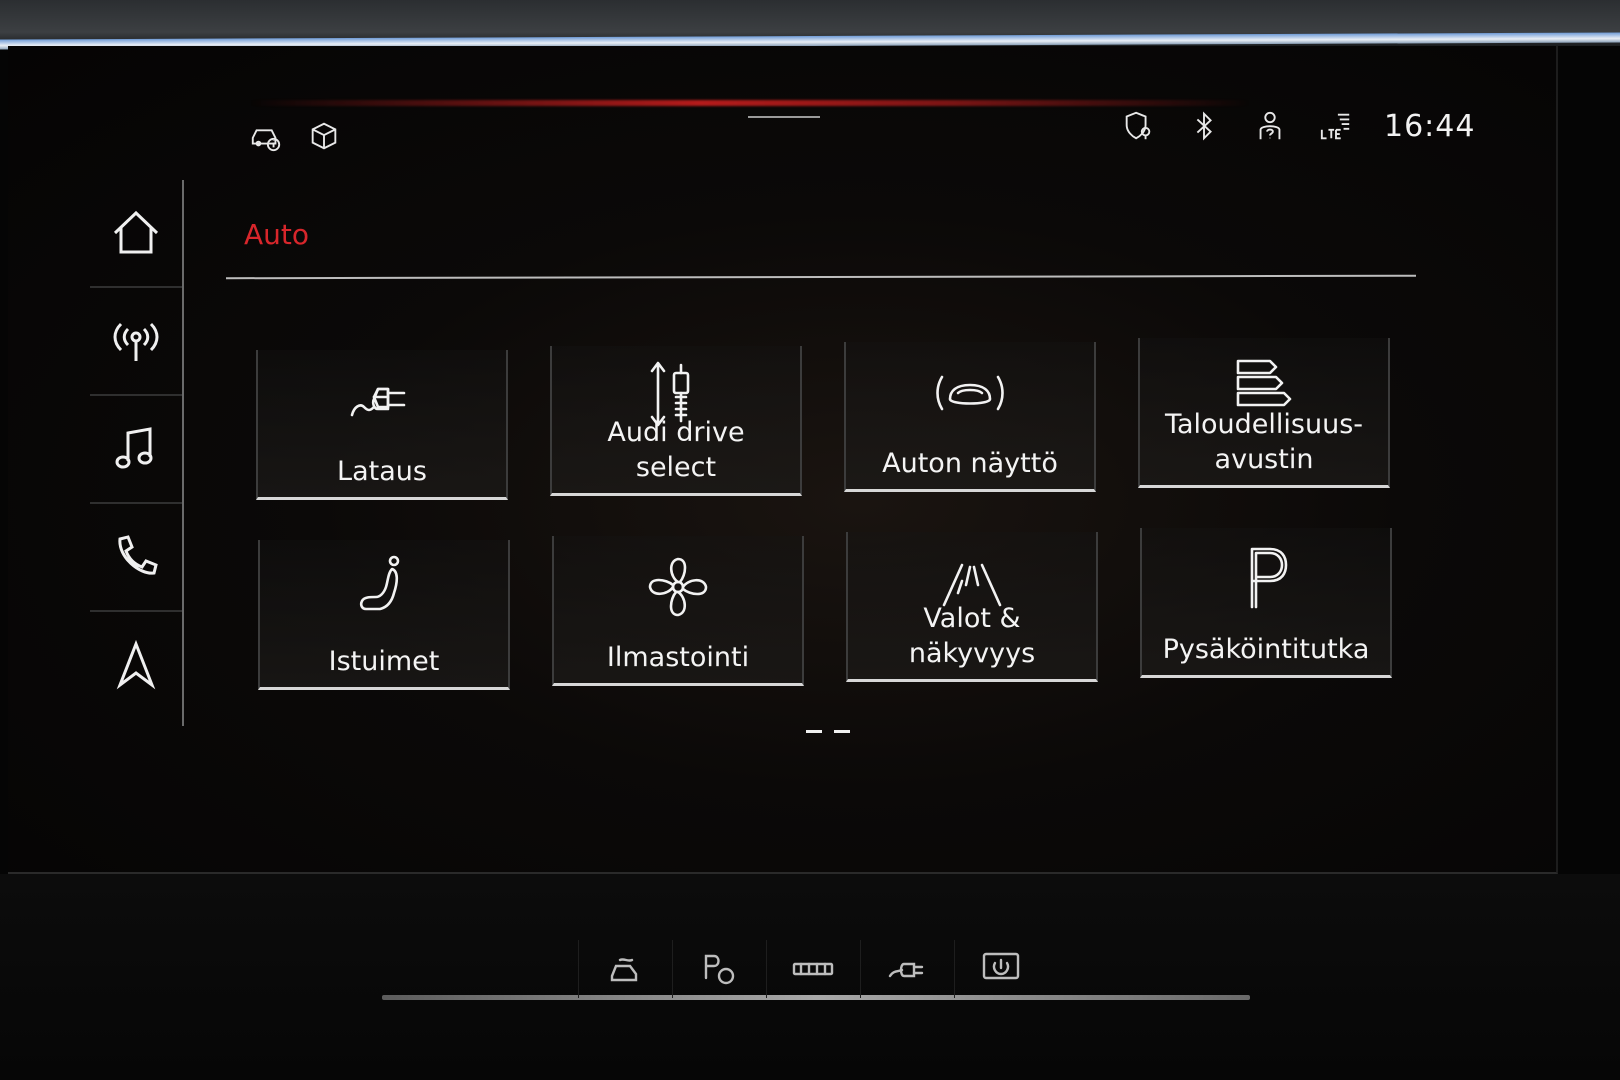 The image size is (1620, 1080). What do you see at coordinates (1297, 126) in the screenshot?
I see `status-bar-right: 16:44` at bounding box center [1297, 126].